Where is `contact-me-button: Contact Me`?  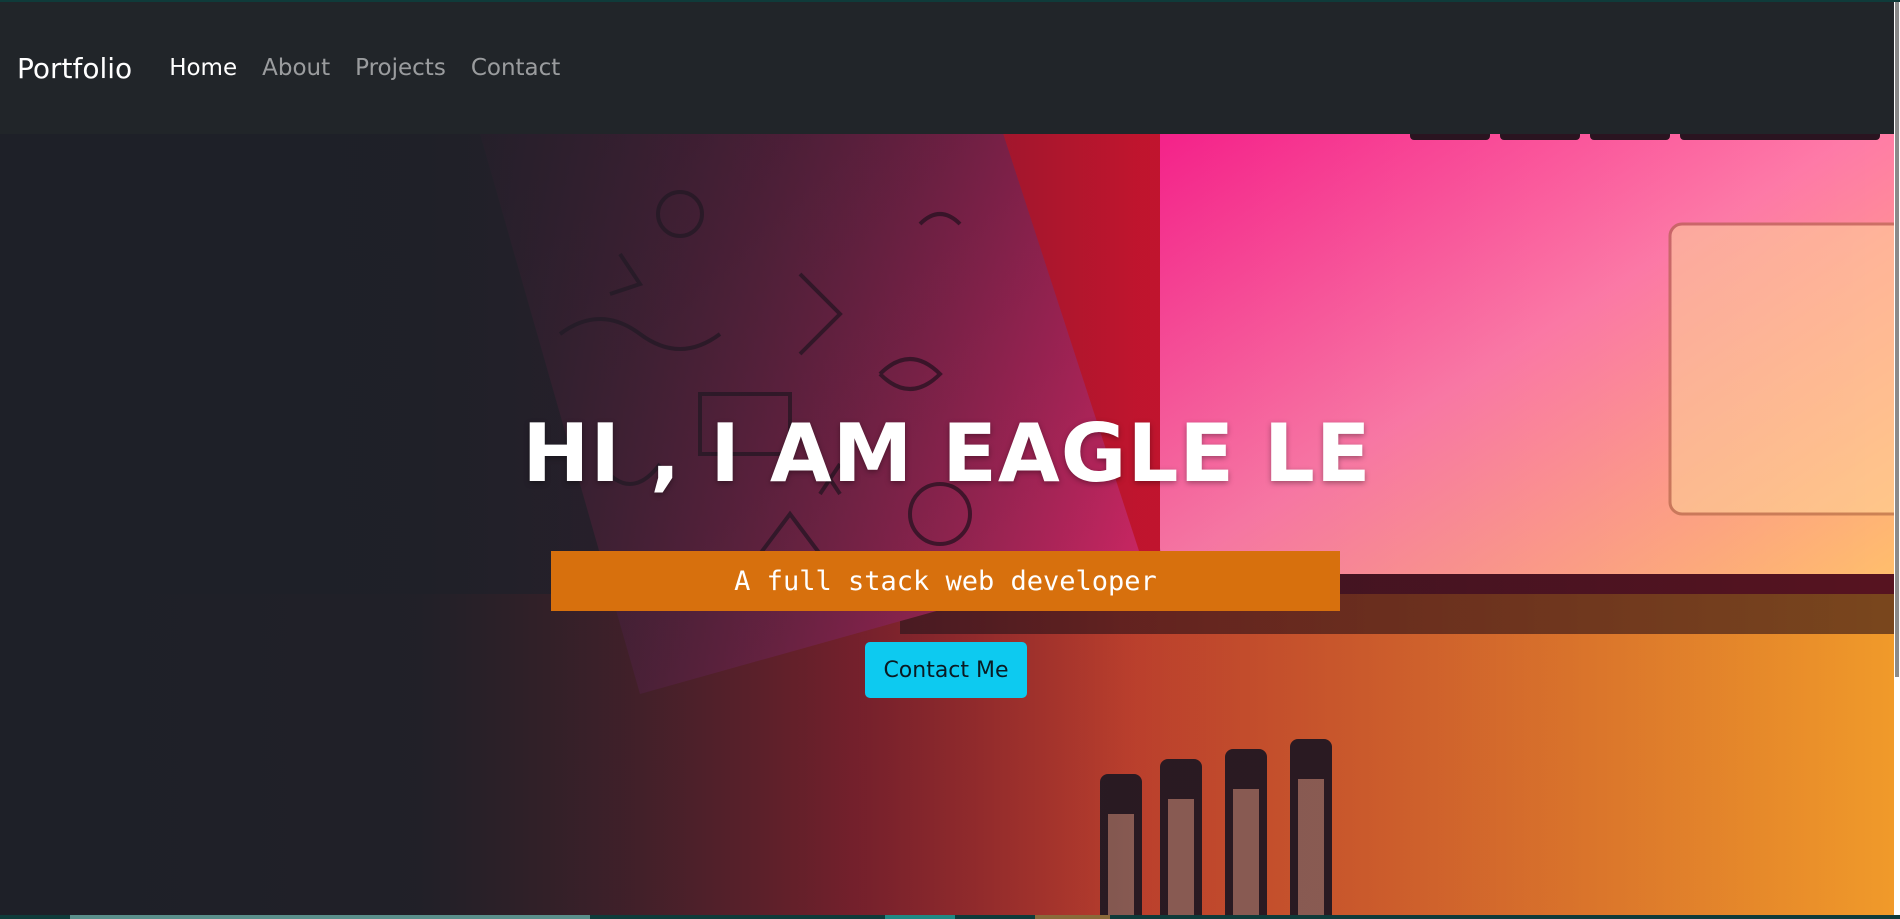 contact-me-button: Contact Me is located at coordinates (946, 670).